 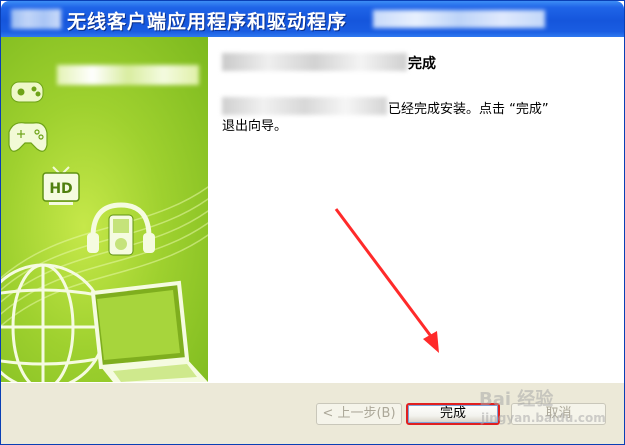 I want to click on headphones-music-icon, so click(x=121, y=229).